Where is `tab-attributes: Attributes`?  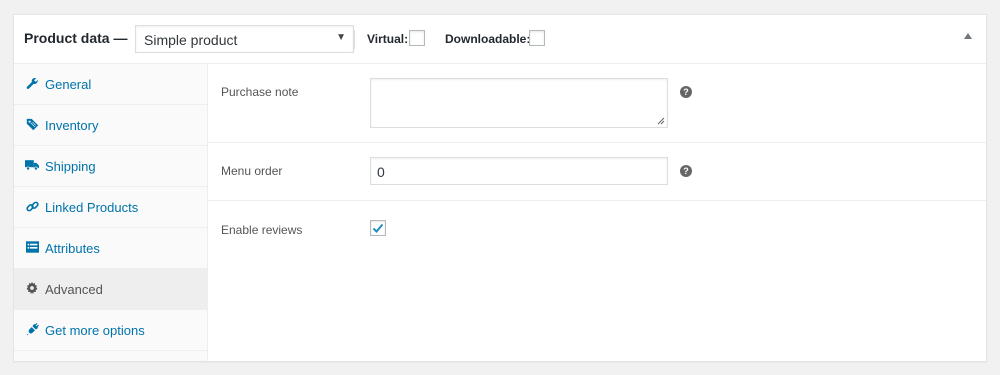
tab-attributes: Attributes is located at coordinates (110, 248).